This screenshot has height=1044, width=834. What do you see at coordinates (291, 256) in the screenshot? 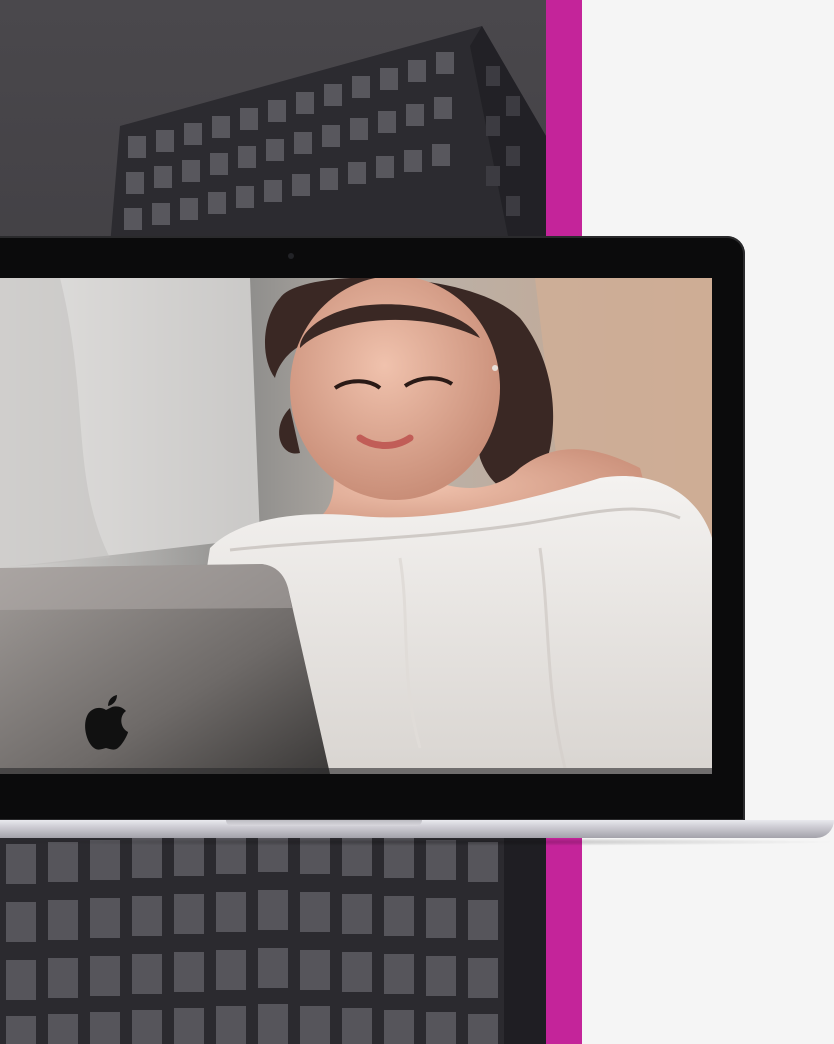
I see `webcam-icon` at bounding box center [291, 256].